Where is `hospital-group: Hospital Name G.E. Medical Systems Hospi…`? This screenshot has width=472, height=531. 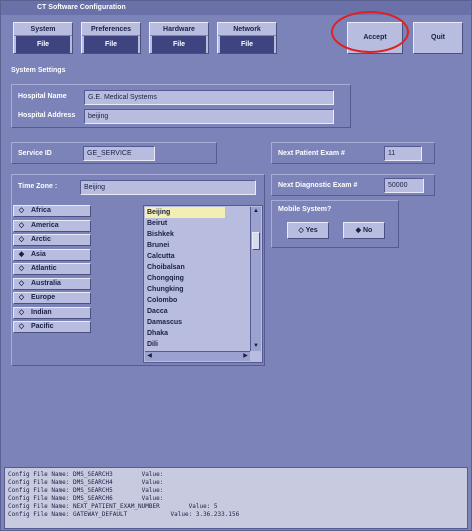
hospital-group: Hospital Name G.E. Medical Systems Hospi… is located at coordinates (181, 106).